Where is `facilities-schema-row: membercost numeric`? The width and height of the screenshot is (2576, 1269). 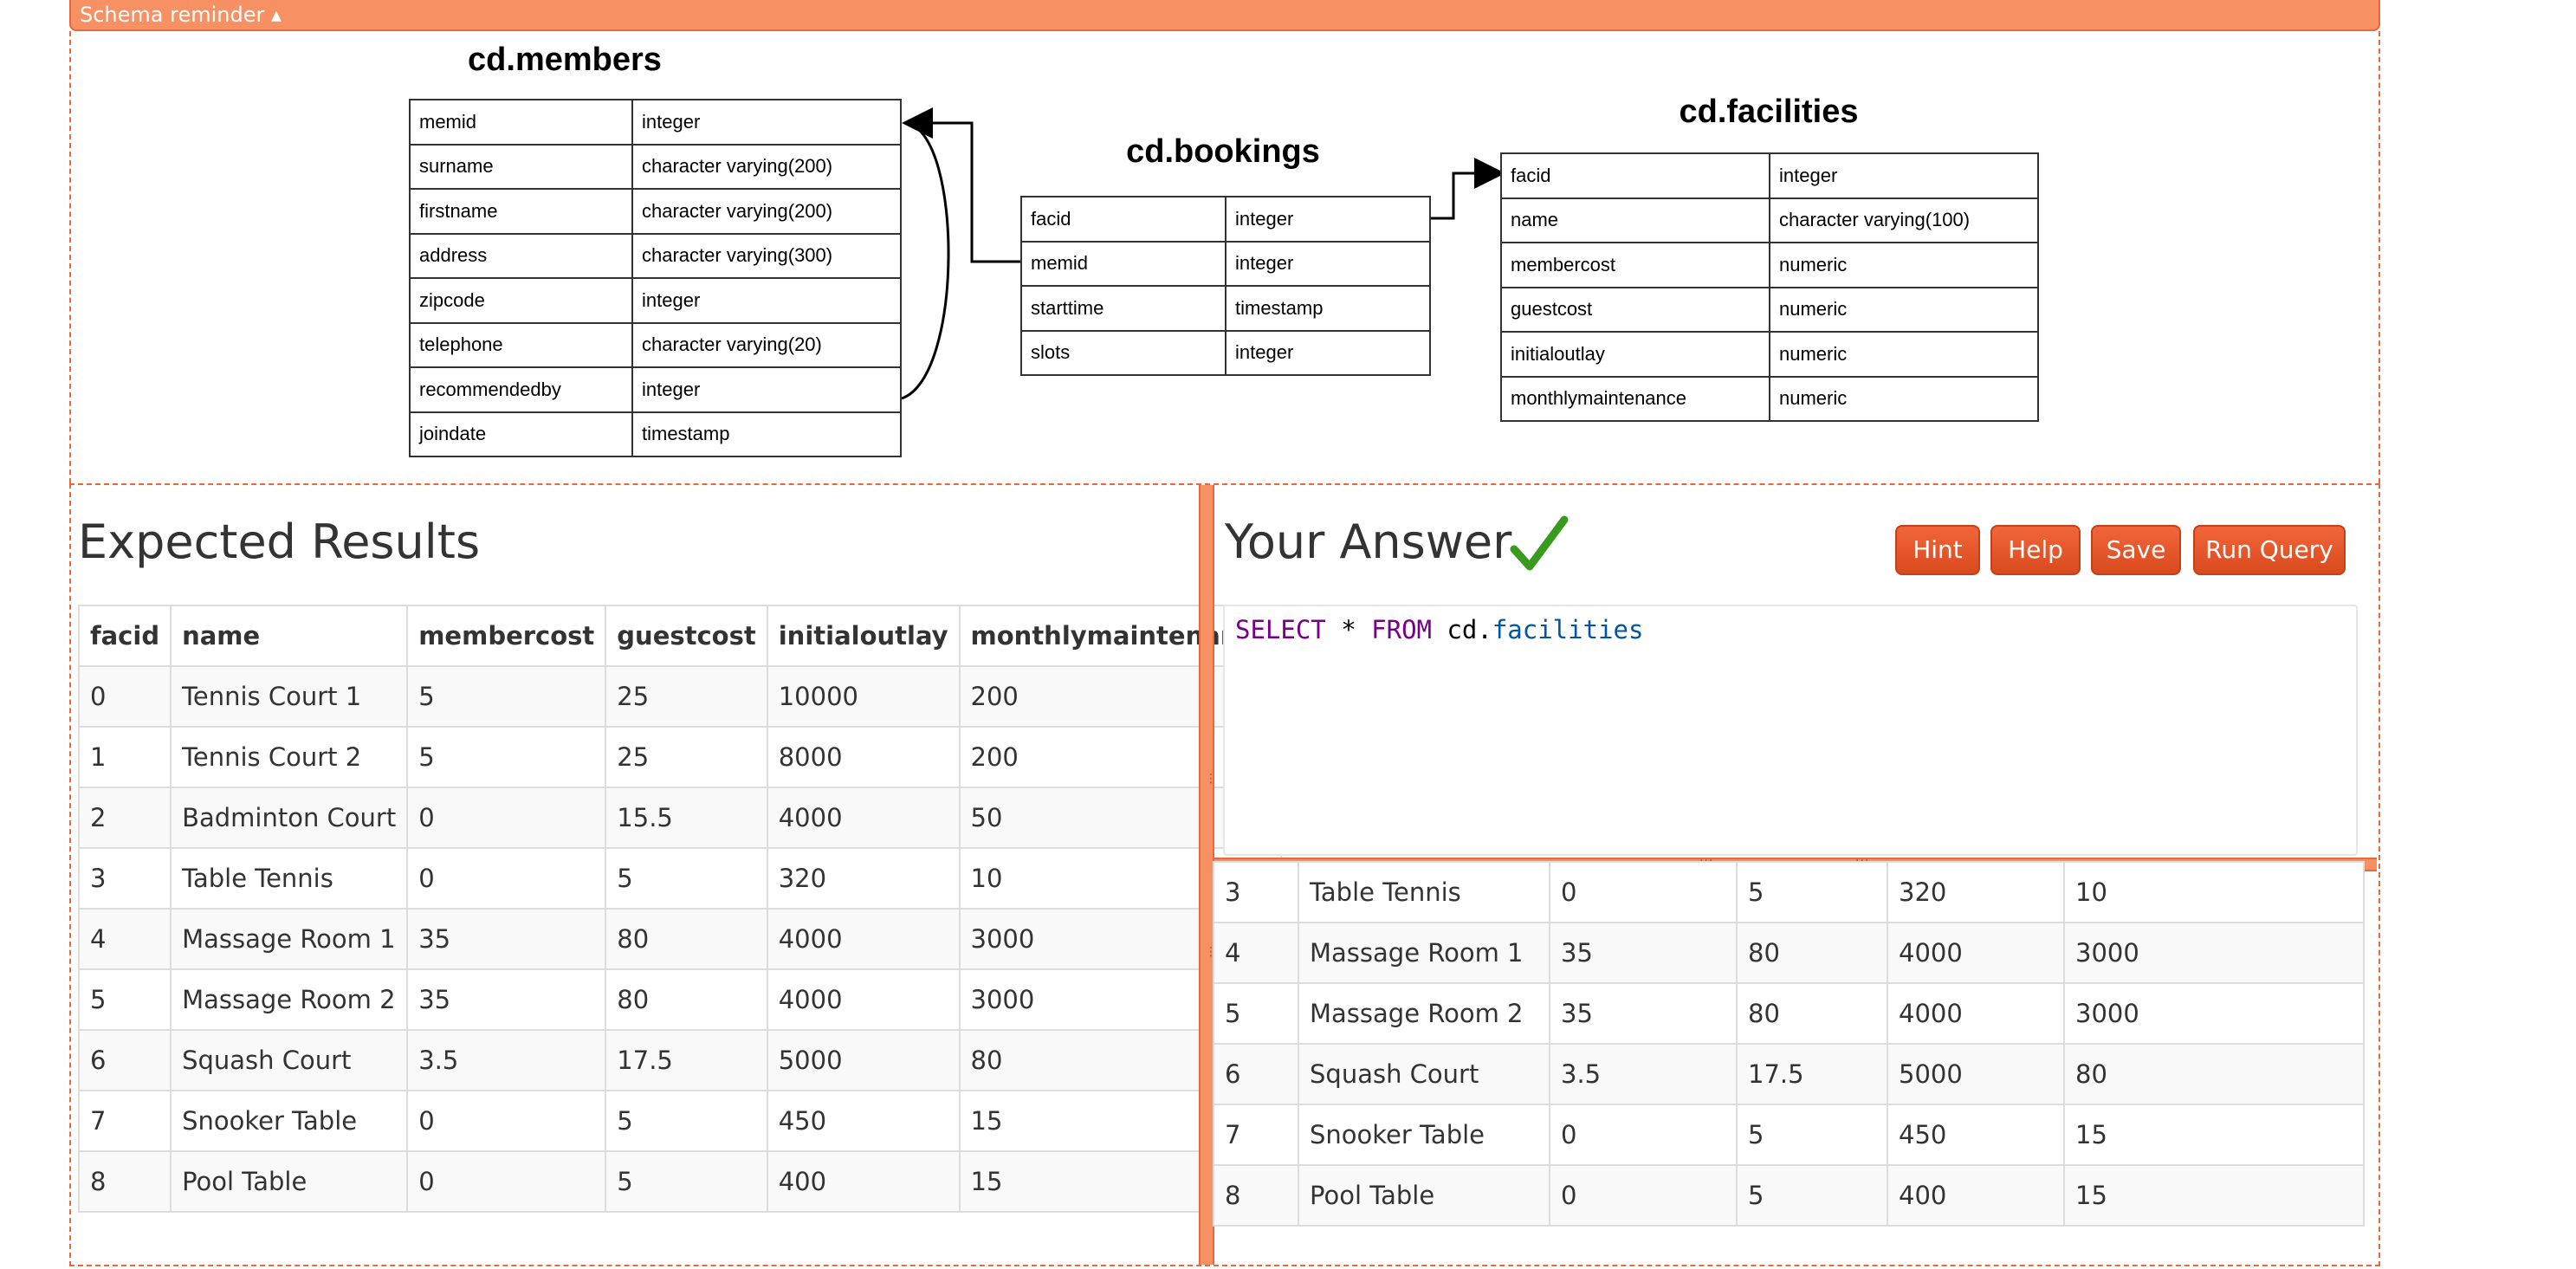 facilities-schema-row: membercost numeric is located at coordinates (1769, 265).